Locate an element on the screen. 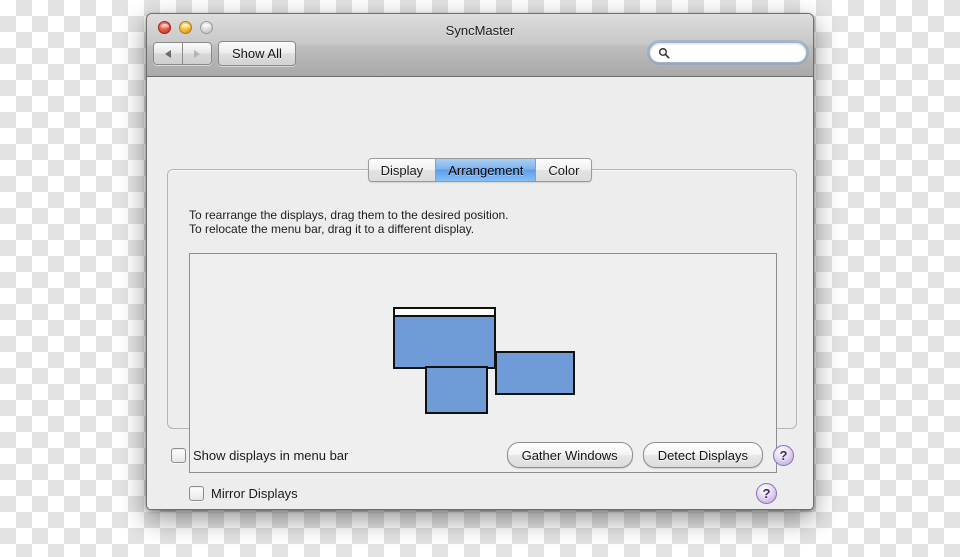  display-secondary is located at coordinates (456, 390).